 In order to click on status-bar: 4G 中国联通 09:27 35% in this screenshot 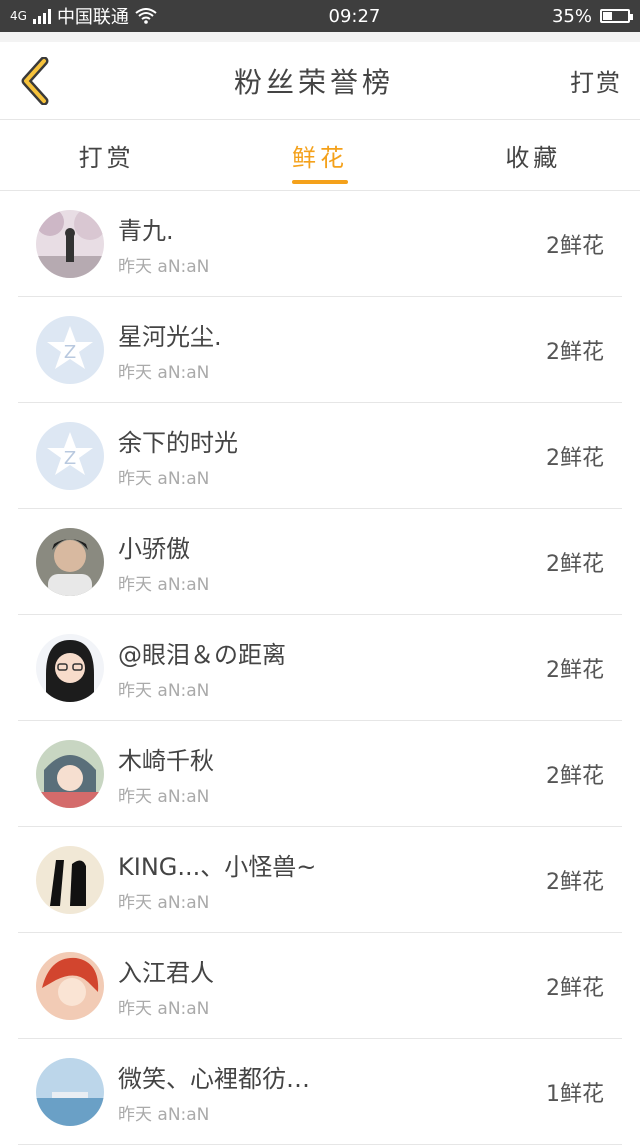, I will do `click(320, 16)`.